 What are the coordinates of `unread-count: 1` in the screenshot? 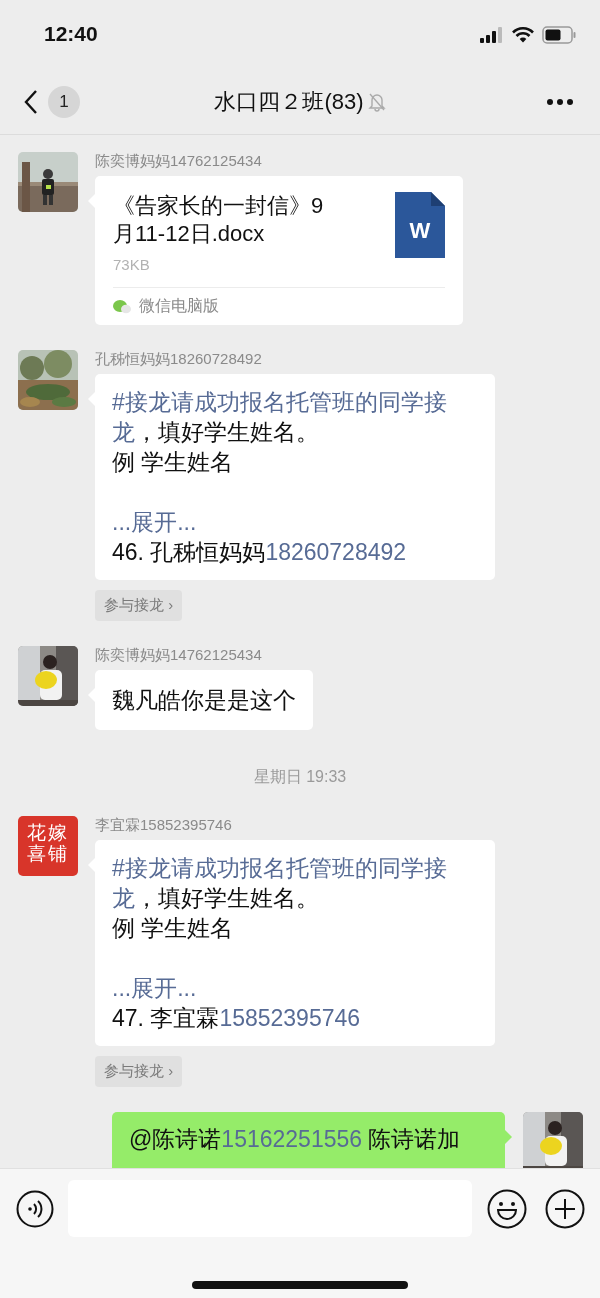 It's located at (64, 102).